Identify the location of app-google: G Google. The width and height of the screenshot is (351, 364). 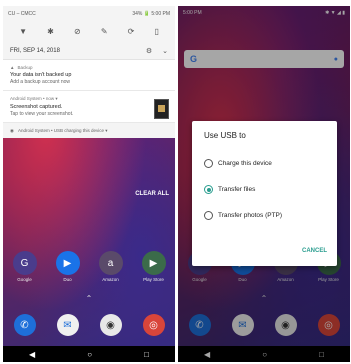
(25, 266).